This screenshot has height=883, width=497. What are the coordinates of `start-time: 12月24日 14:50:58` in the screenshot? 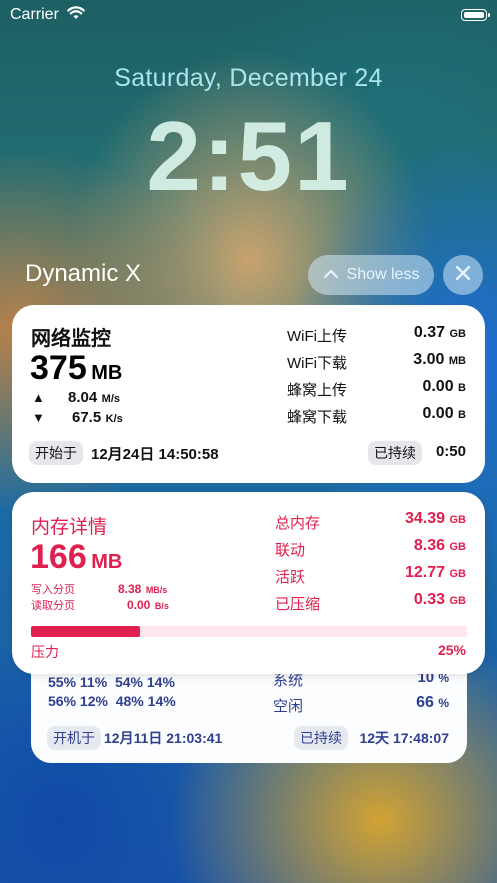 It's located at (155, 454).